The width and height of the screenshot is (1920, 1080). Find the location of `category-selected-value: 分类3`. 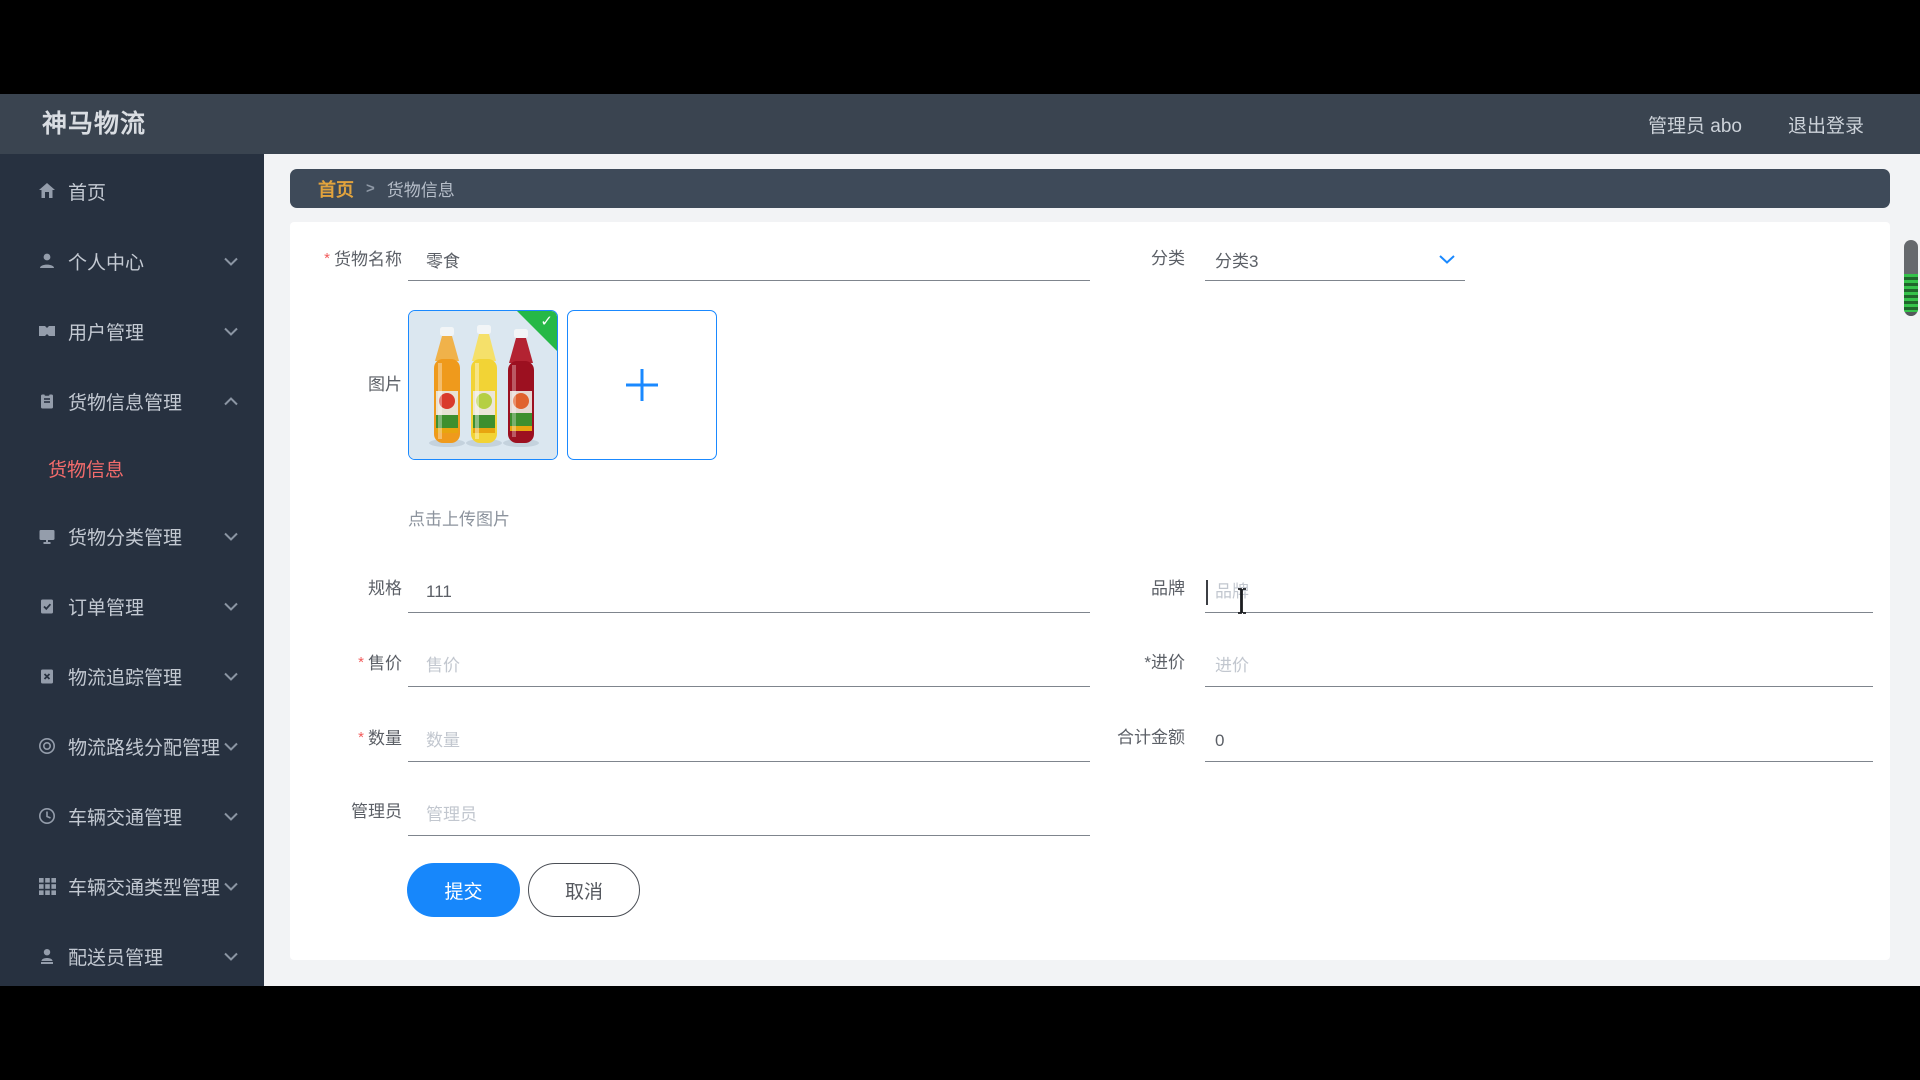

category-selected-value: 分类3 is located at coordinates (1237, 261).